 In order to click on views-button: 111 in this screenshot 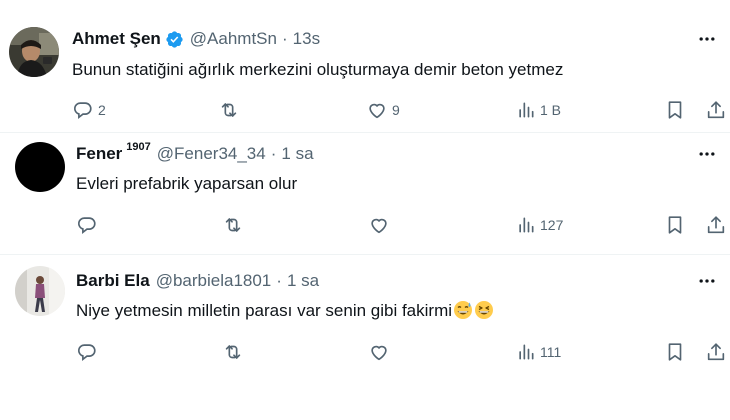, I will do `click(538, 352)`.